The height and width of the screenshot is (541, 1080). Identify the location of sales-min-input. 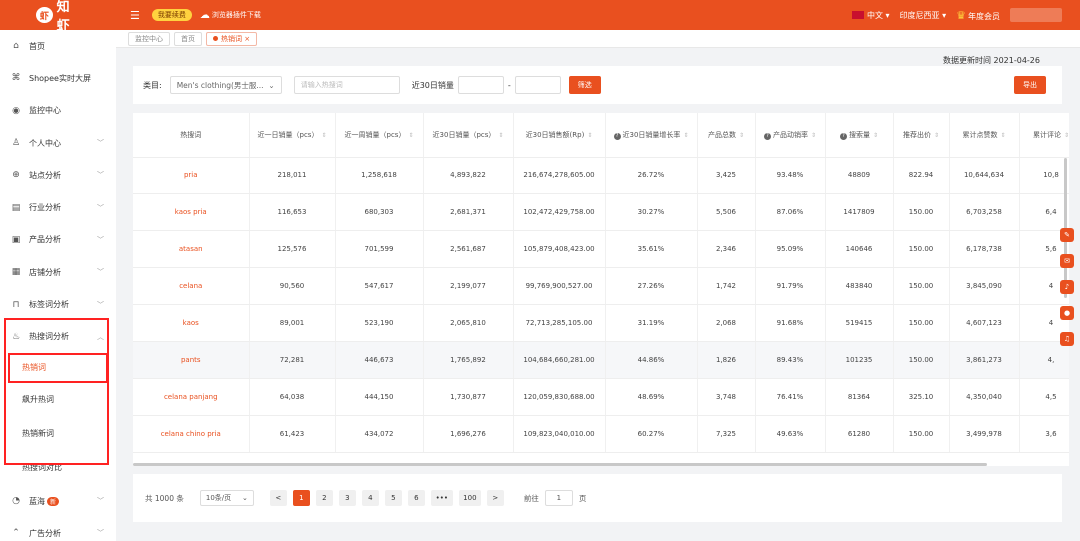
(480, 85).